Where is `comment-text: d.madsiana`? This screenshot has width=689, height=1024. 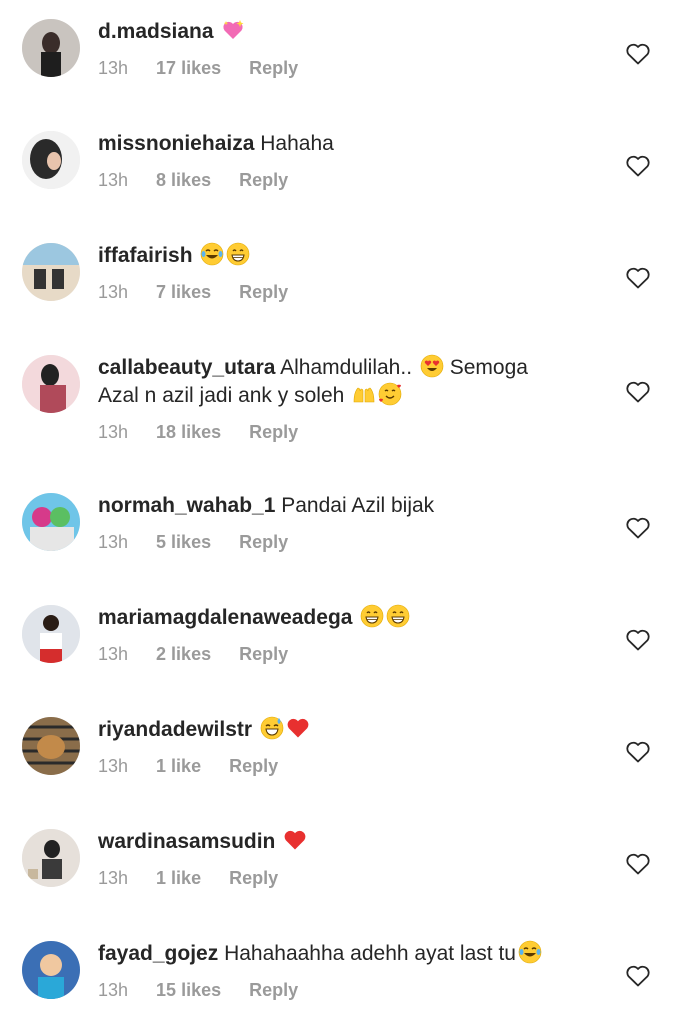 comment-text: d.madsiana is located at coordinates (348, 32).